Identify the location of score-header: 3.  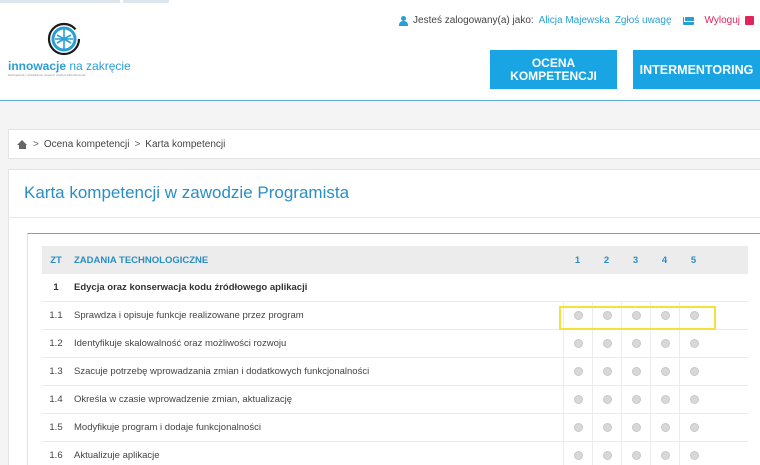
(635, 260).